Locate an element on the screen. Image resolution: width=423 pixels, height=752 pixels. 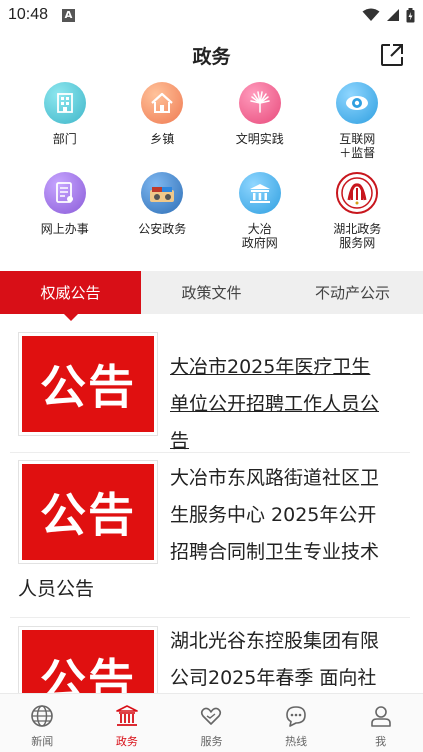
title-line: 大冶市2025年医疗卫生 is located at coordinates (270, 367).